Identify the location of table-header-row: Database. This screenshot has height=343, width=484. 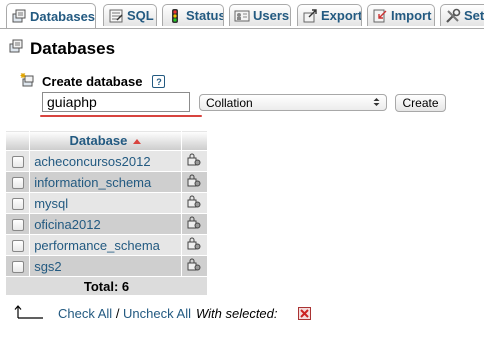
(106, 140).